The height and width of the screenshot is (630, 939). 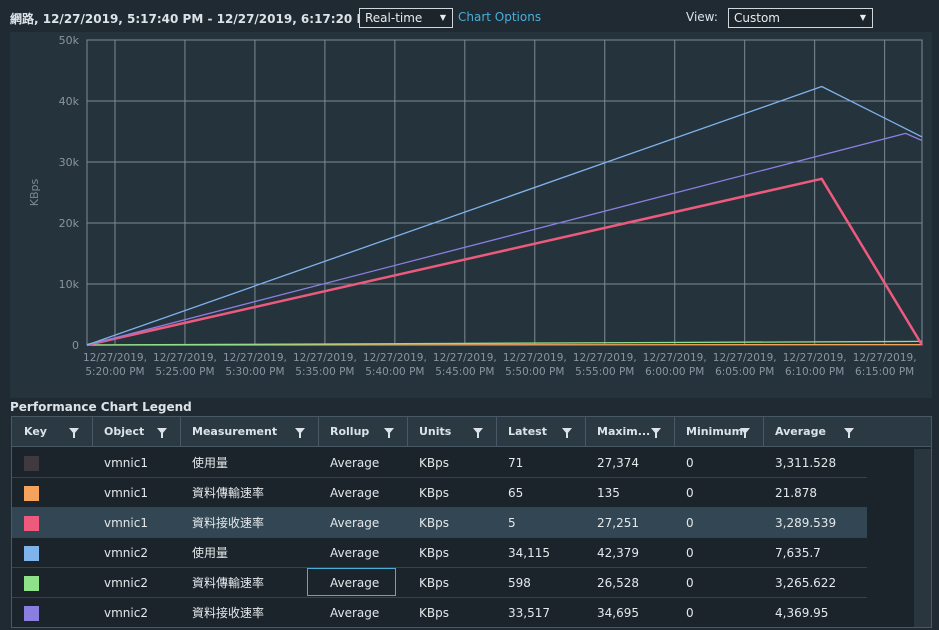 What do you see at coordinates (745, 365) in the screenshot?
I see `x-tick-label: 12/27/2019, 6:05:00 PM` at bounding box center [745, 365].